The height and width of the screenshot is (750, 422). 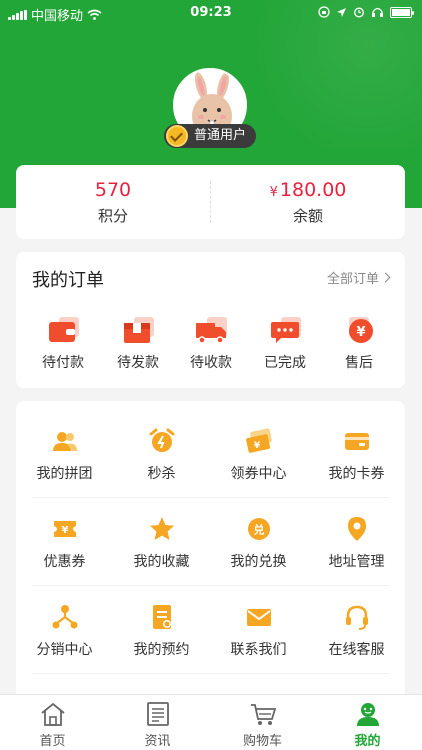 What do you see at coordinates (258, 543) in the screenshot?
I see `service-redemptions: 兑 我的兑换` at bounding box center [258, 543].